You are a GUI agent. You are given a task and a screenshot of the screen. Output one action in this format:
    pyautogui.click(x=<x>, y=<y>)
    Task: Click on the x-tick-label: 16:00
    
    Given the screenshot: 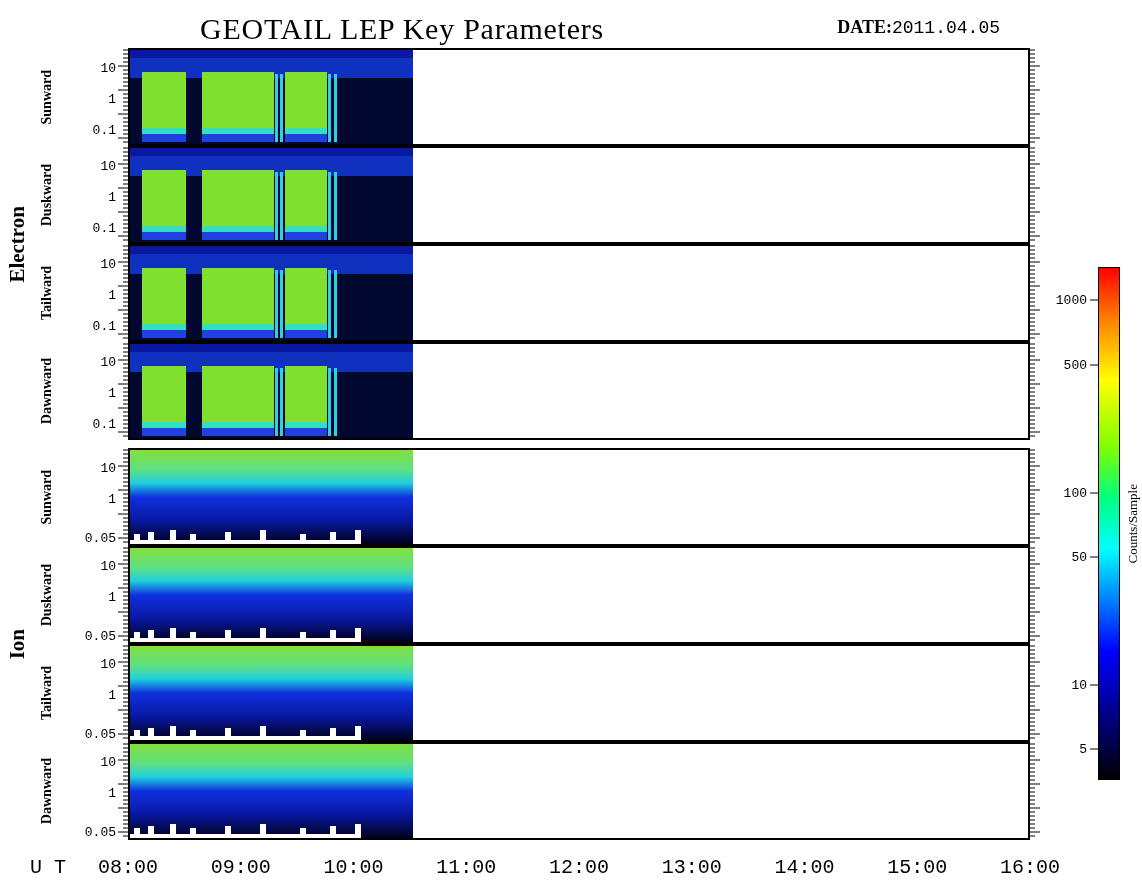 What is the action you would take?
    pyautogui.click(x=1030, y=868)
    